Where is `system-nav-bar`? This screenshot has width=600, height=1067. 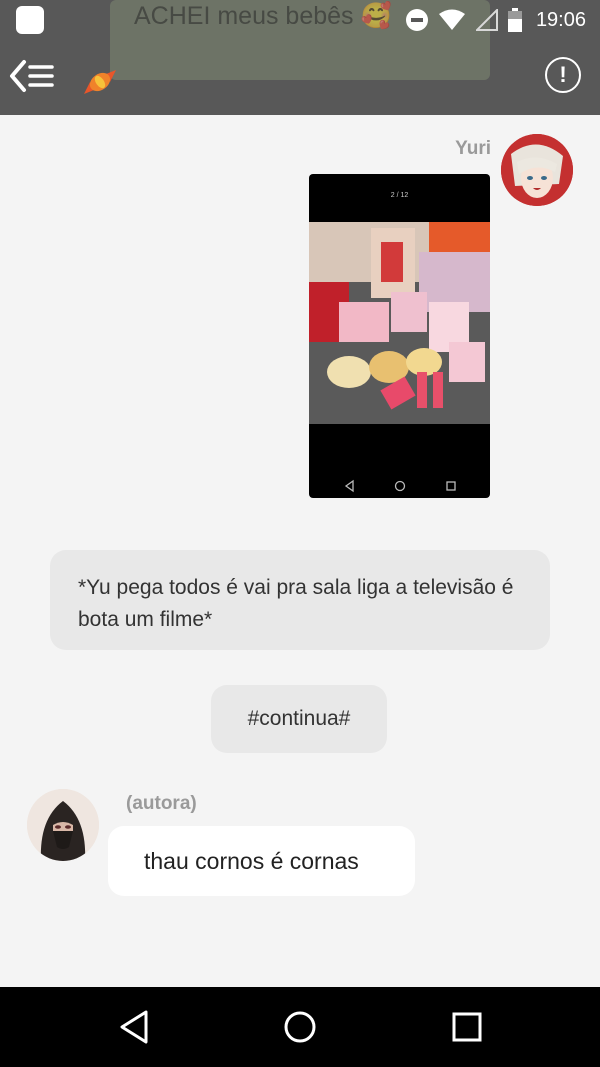
system-nav-bar is located at coordinates (300, 1027).